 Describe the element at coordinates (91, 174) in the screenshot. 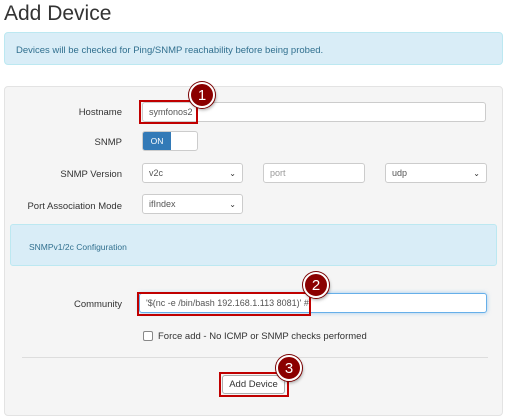

I see `snmp-version-label: SNMP Version` at that location.